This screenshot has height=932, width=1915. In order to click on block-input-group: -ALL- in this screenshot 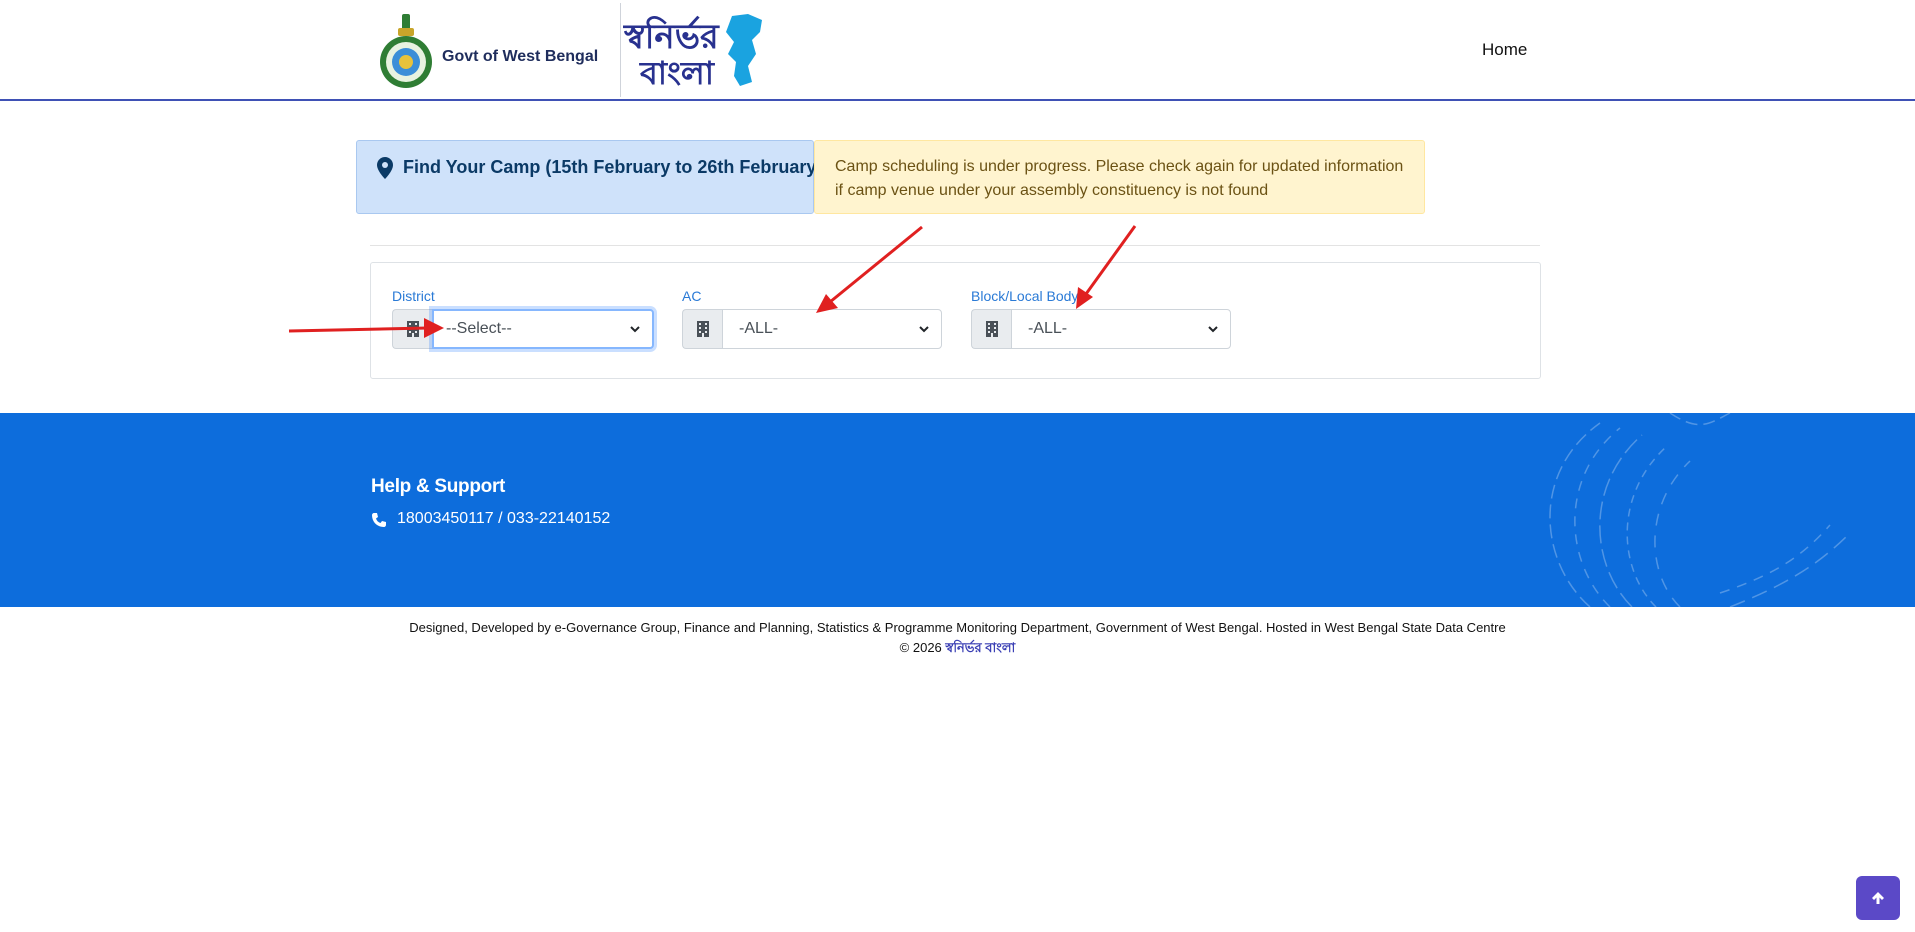, I will do `click(1101, 329)`.